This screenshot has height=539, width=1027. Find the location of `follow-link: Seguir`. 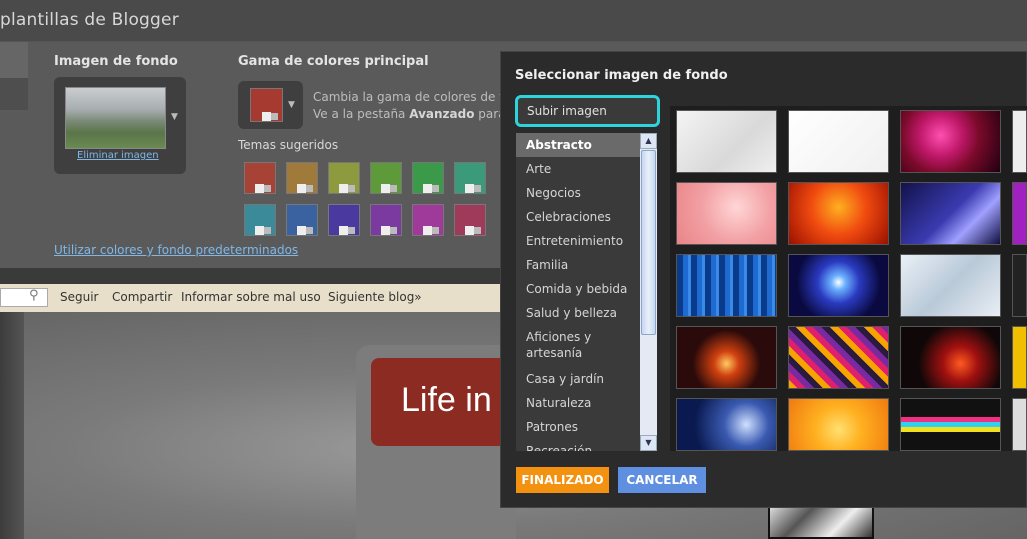

follow-link: Seguir is located at coordinates (79, 297).